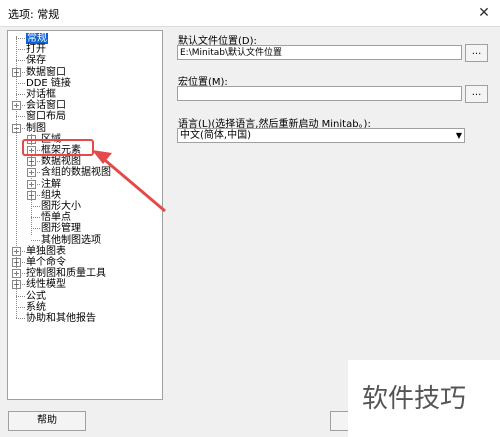  Describe the element at coordinates (414, 399) in the screenshot. I see `watermark-text: 软件技巧` at that location.